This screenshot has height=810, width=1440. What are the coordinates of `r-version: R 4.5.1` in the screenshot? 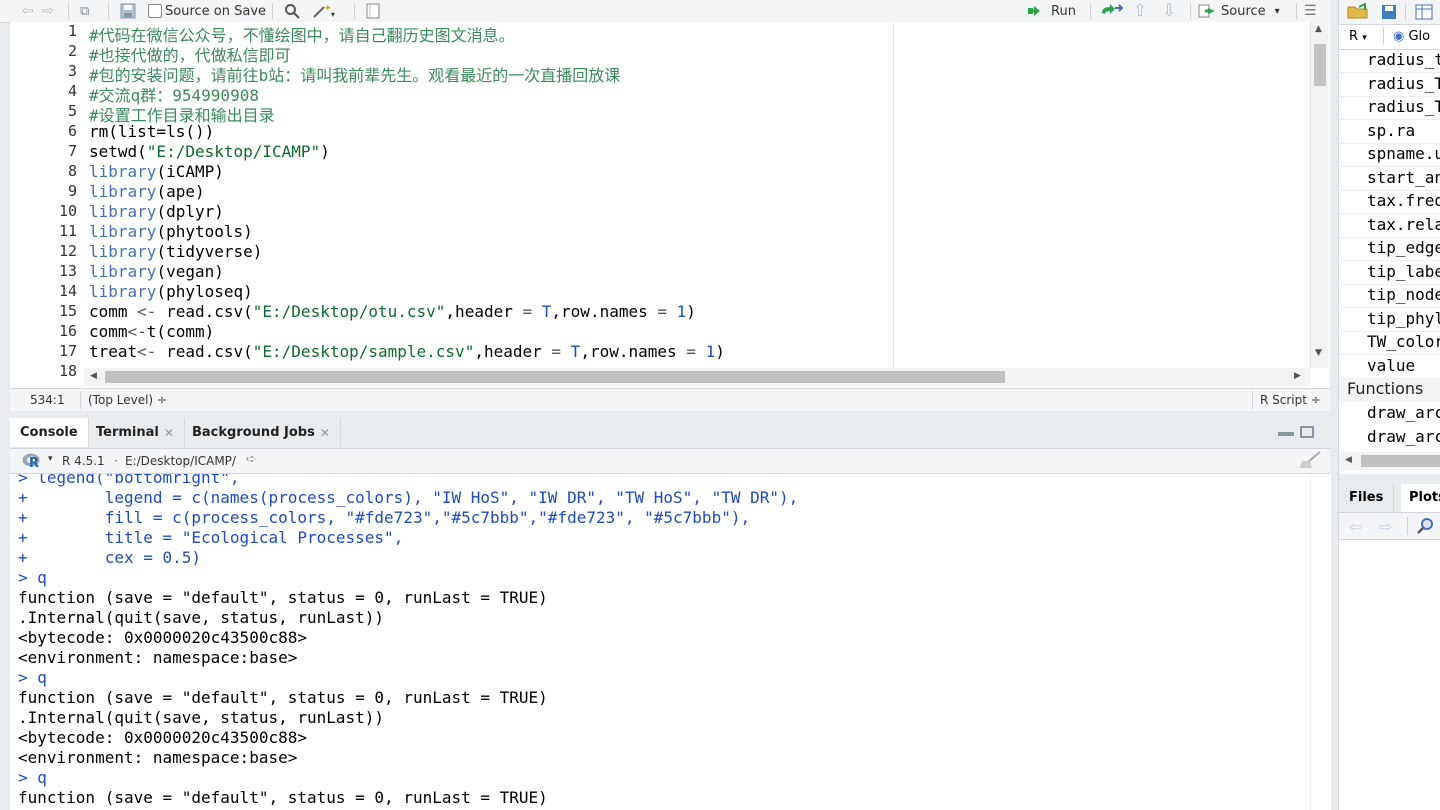 It's located at (83, 461).